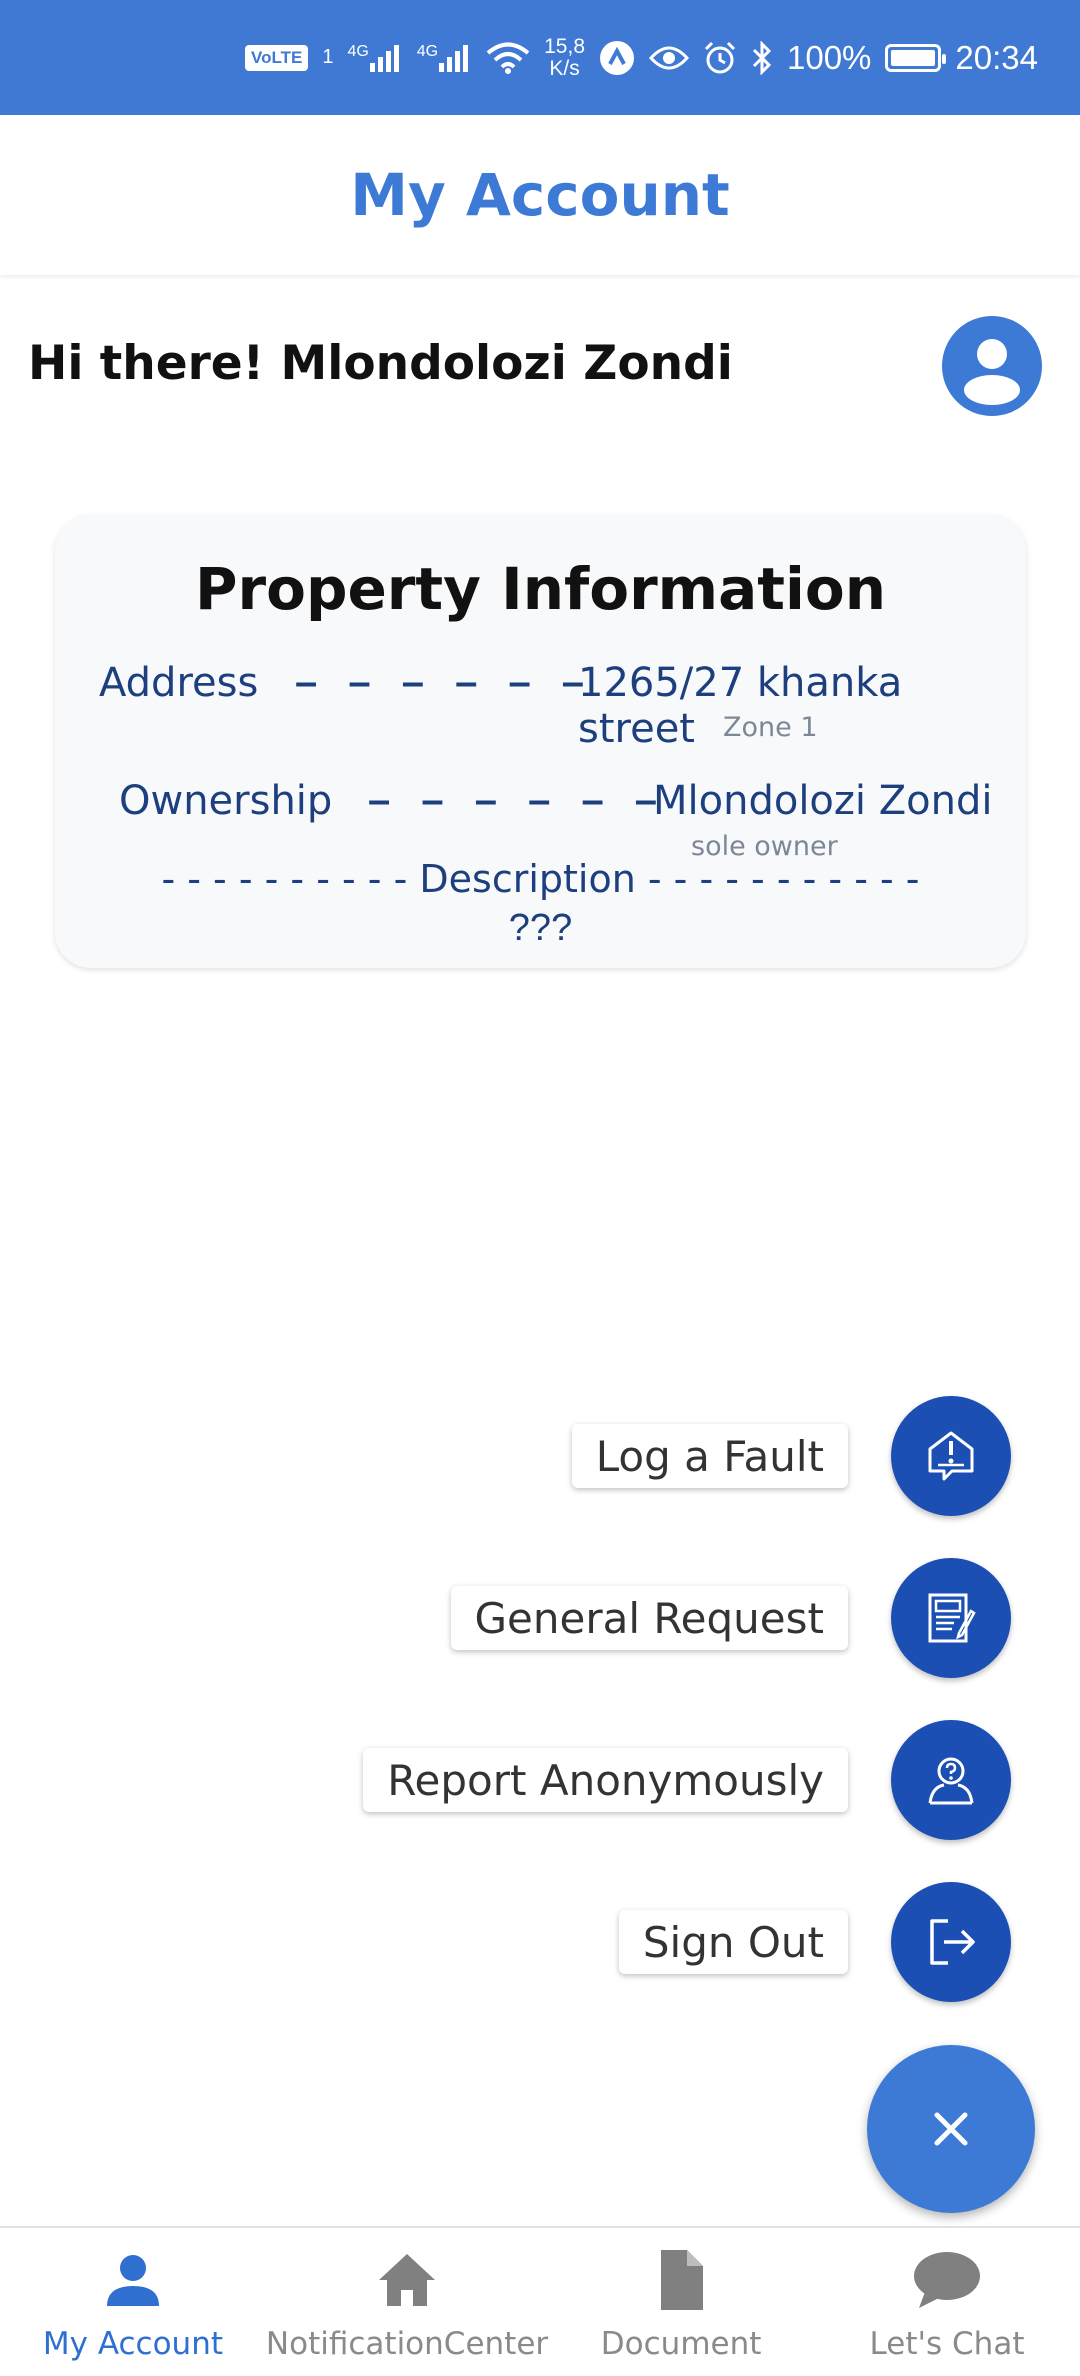 This screenshot has width=1080, height=2376. What do you see at coordinates (374, 58) in the screenshot?
I see `signal-icon: 4G` at bounding box center [374, 58].